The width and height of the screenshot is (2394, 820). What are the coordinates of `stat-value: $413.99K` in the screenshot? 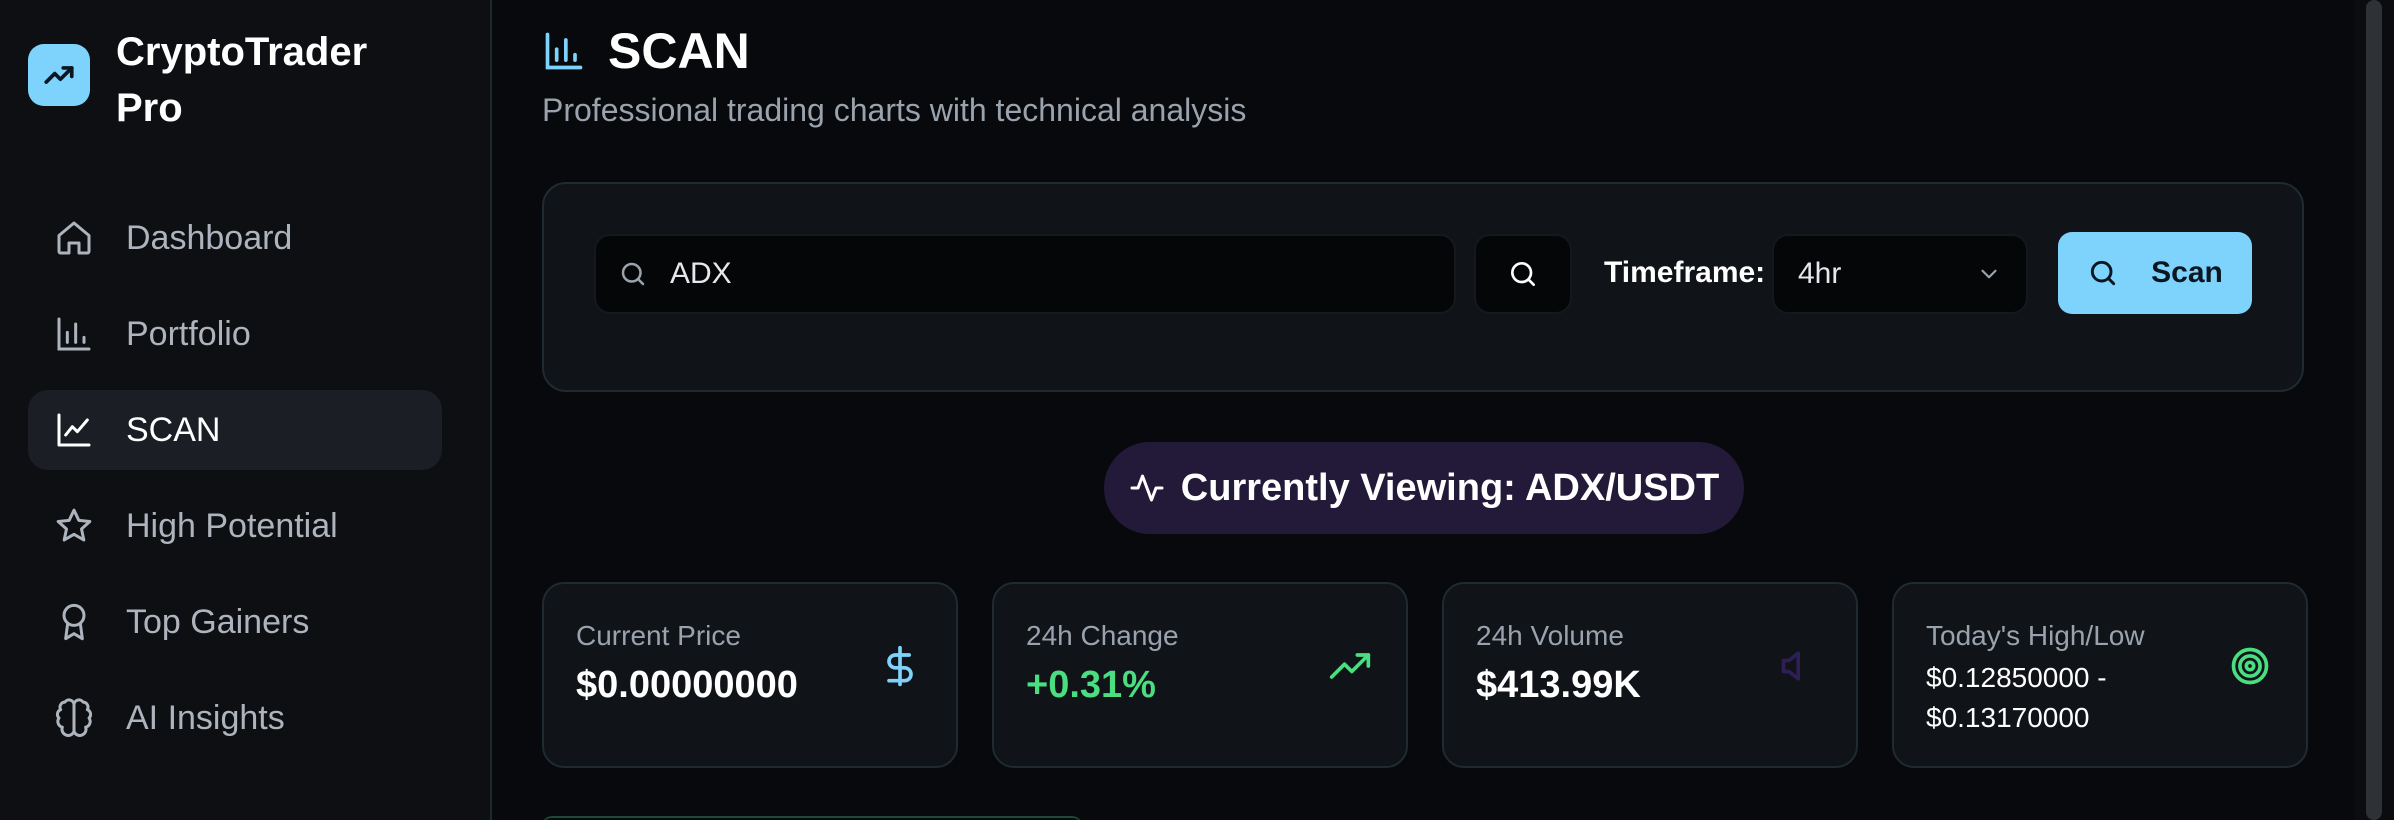 It's located at (1558, 685).